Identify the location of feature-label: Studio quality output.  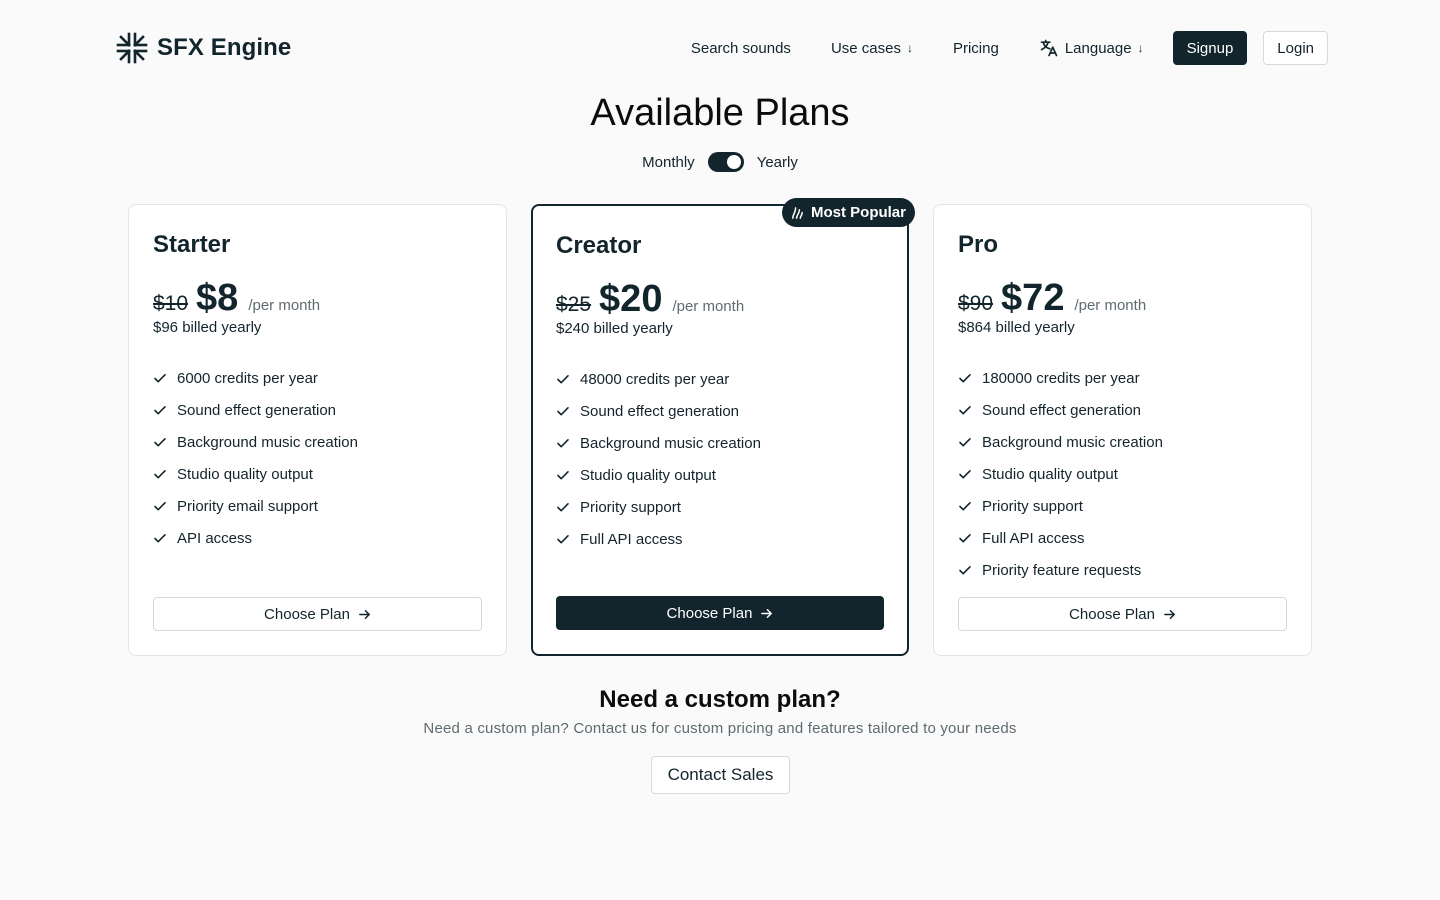
(1050, 474).